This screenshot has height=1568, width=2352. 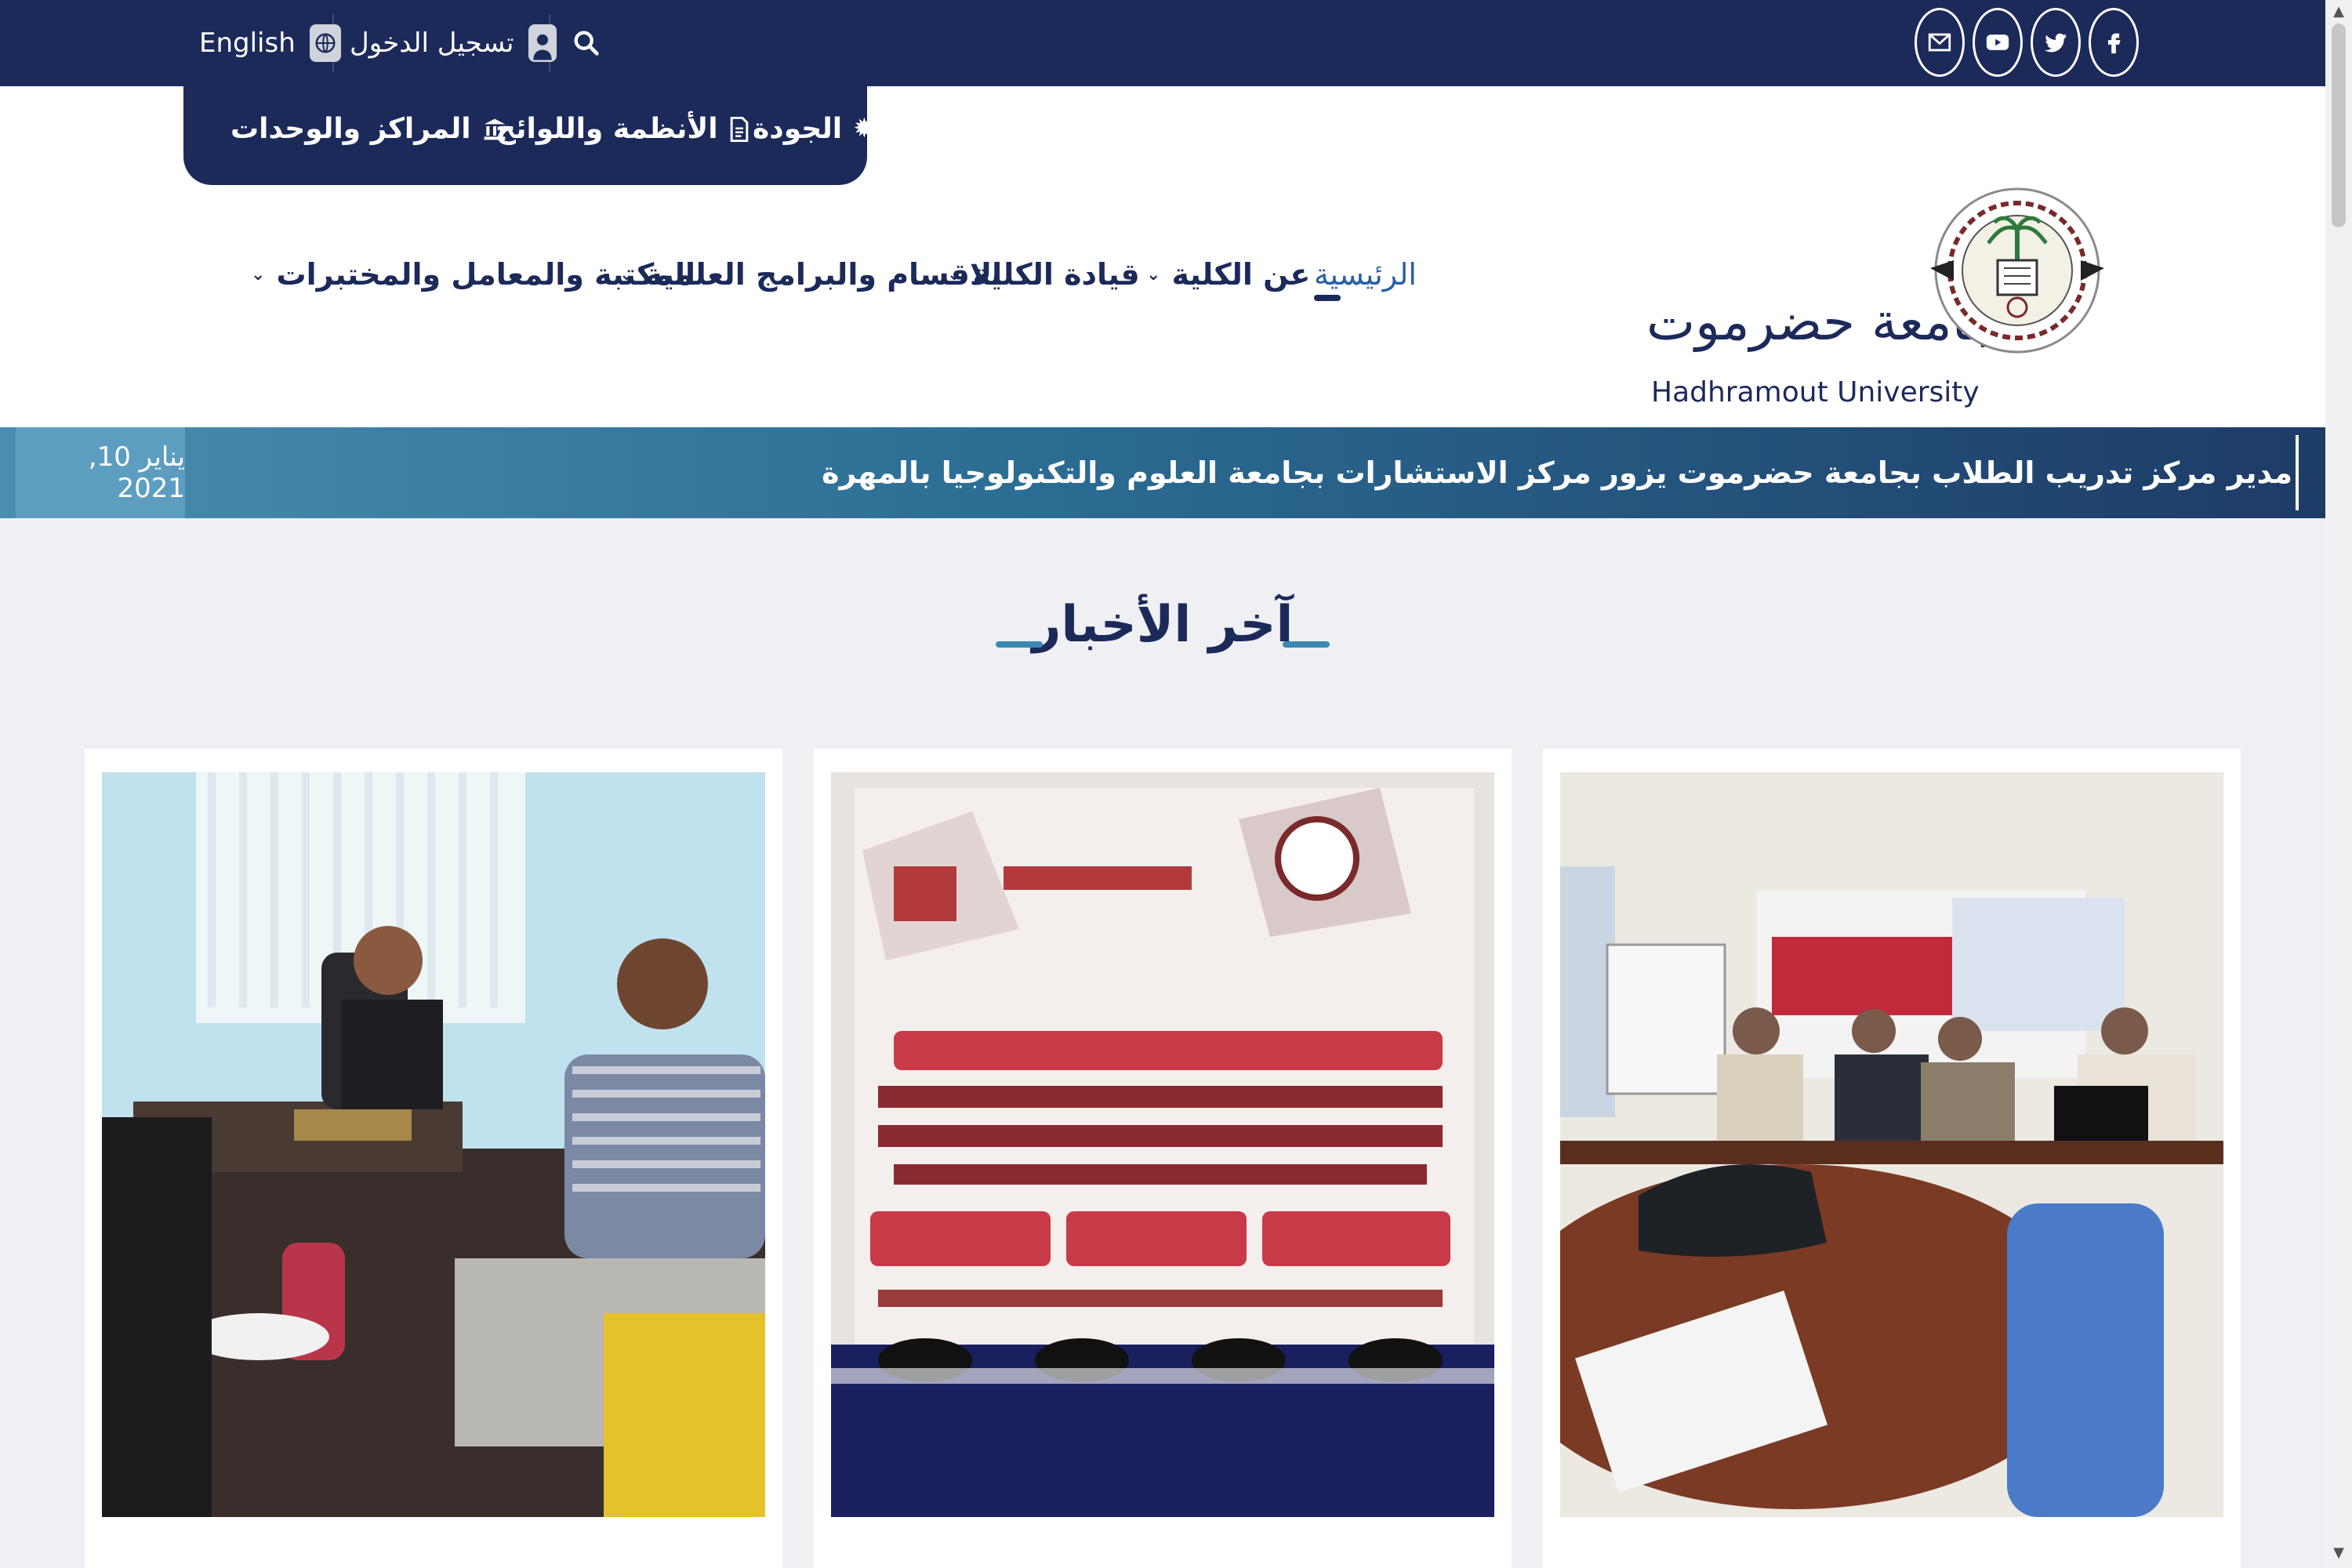 I want to click on globe-icon, so click(x=325, y=43).